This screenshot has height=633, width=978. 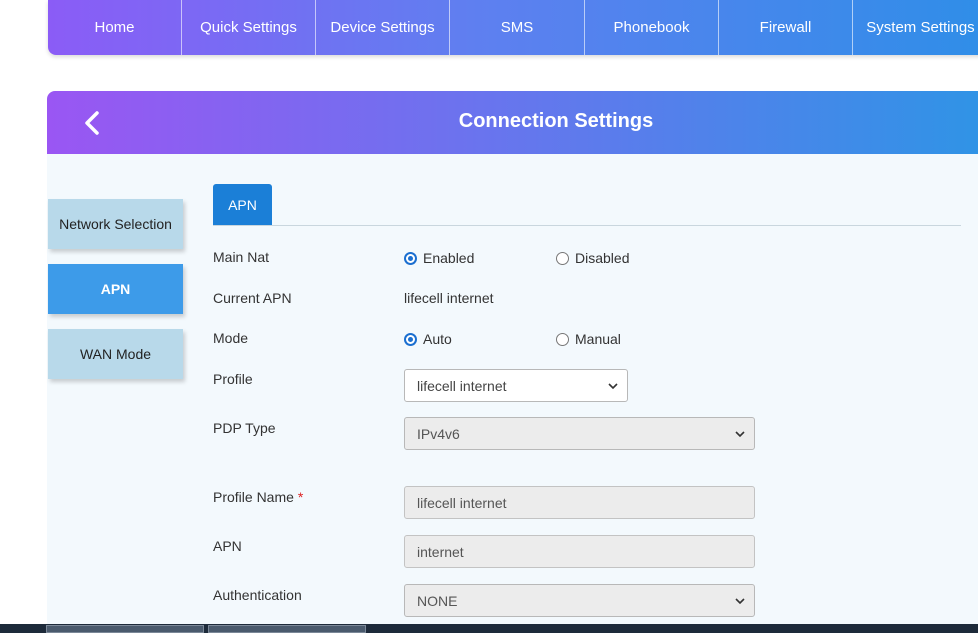 What do you see at coordinates (233, 379) in the screenshot?
I see `profile-label: Profile` at bounding box center [233, 379].